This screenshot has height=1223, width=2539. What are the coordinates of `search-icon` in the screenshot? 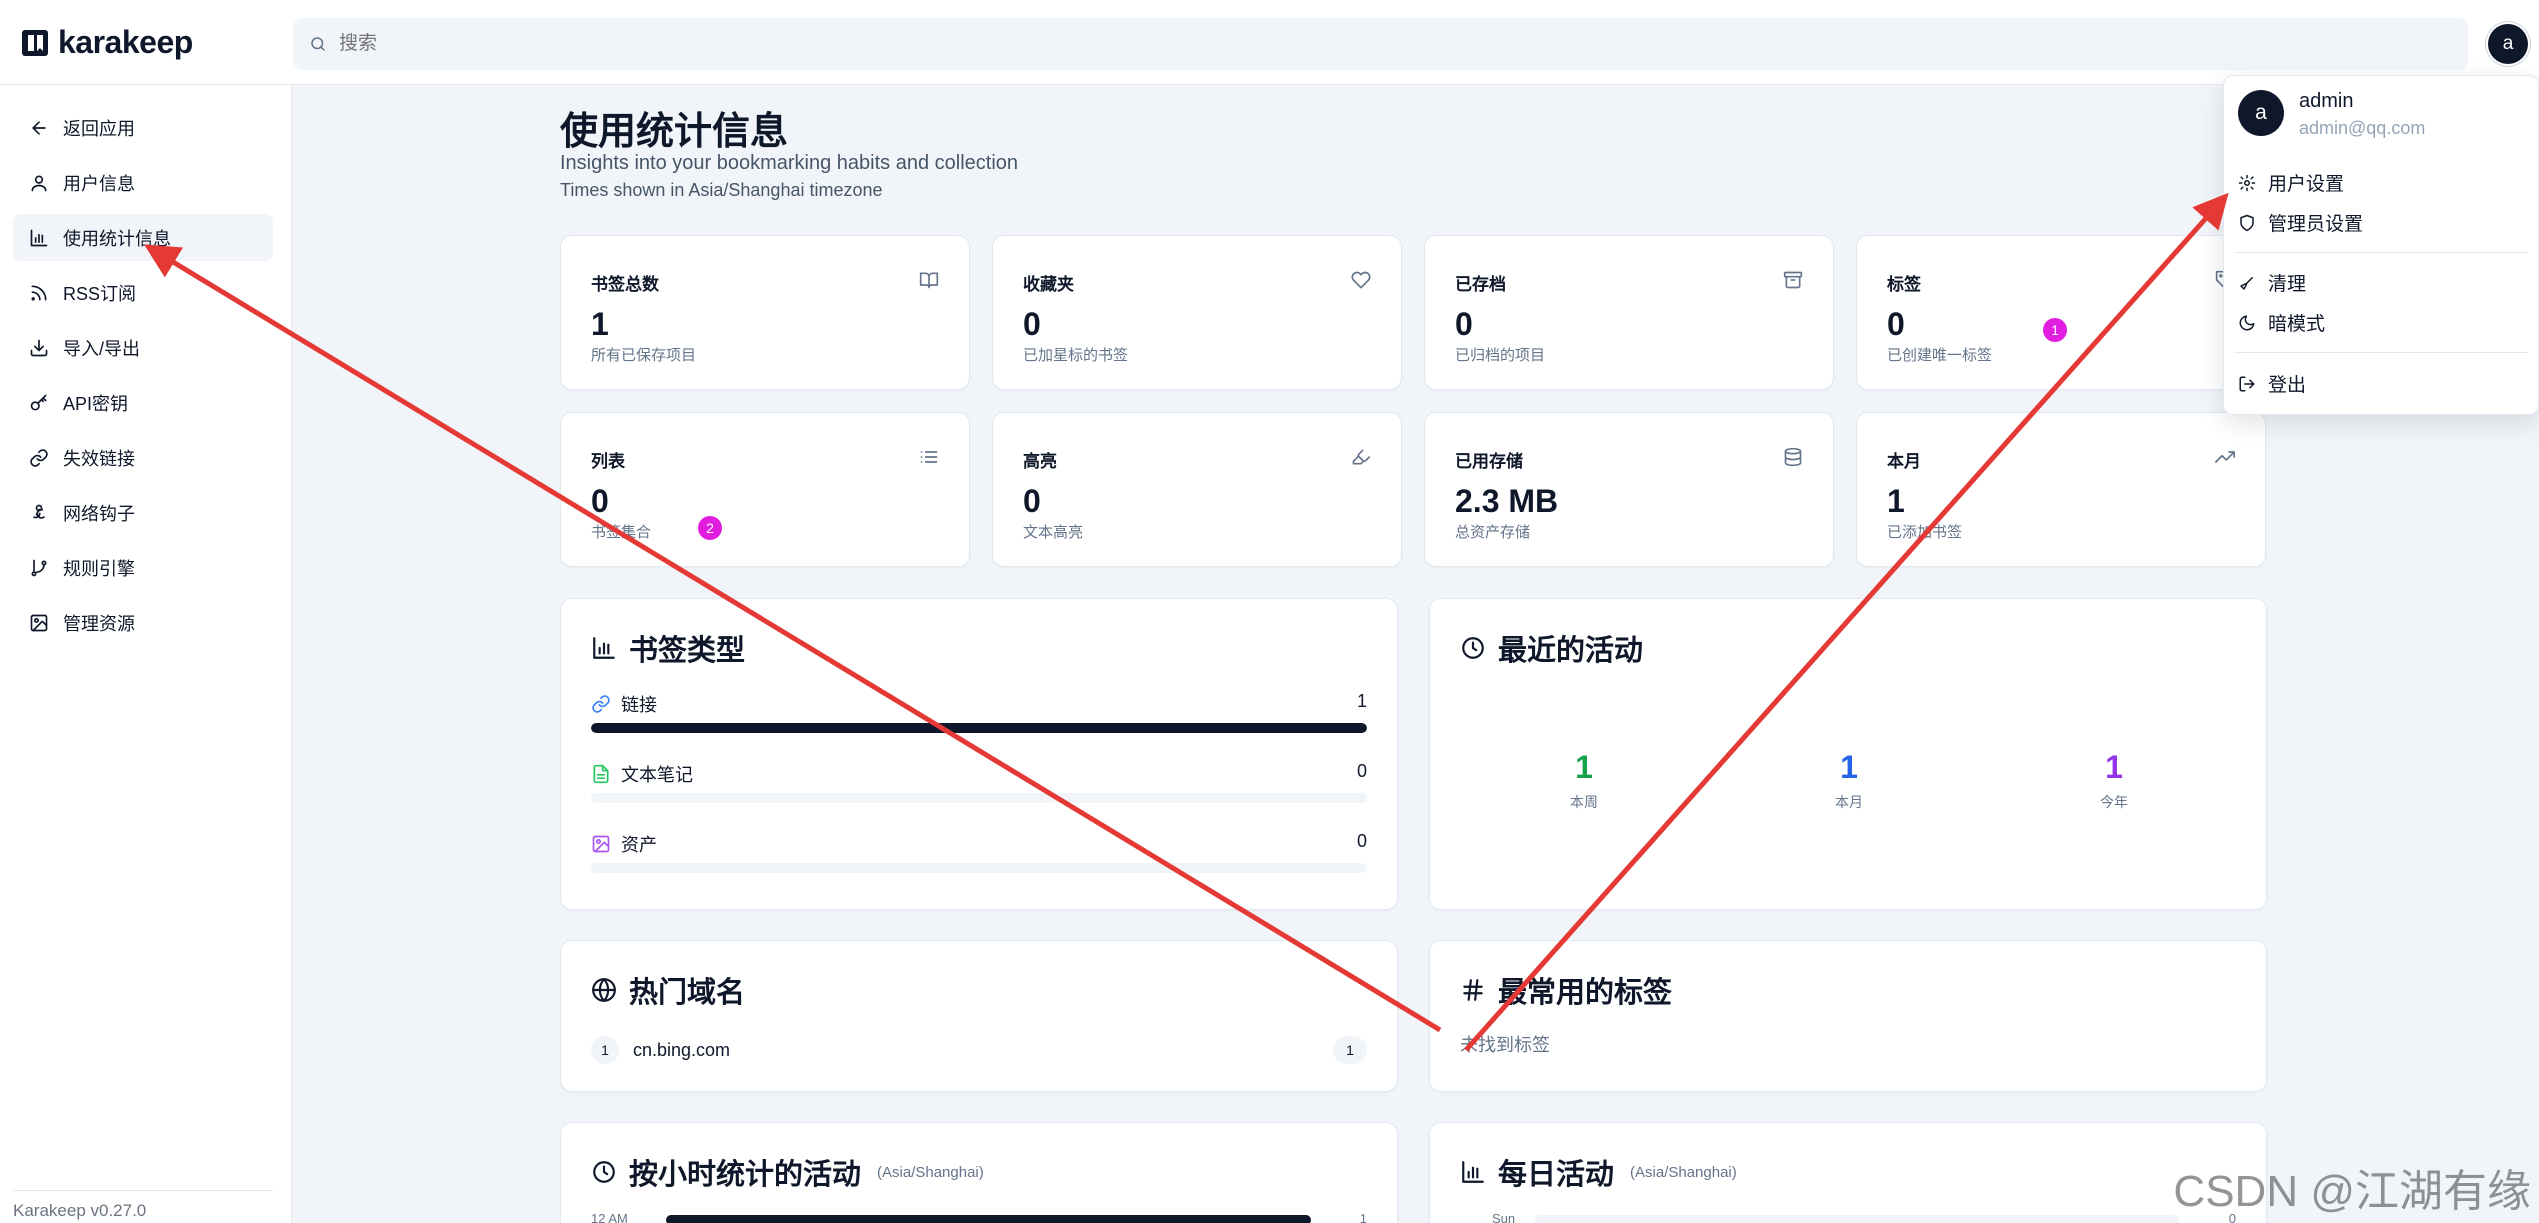 It's located at (318, 44).